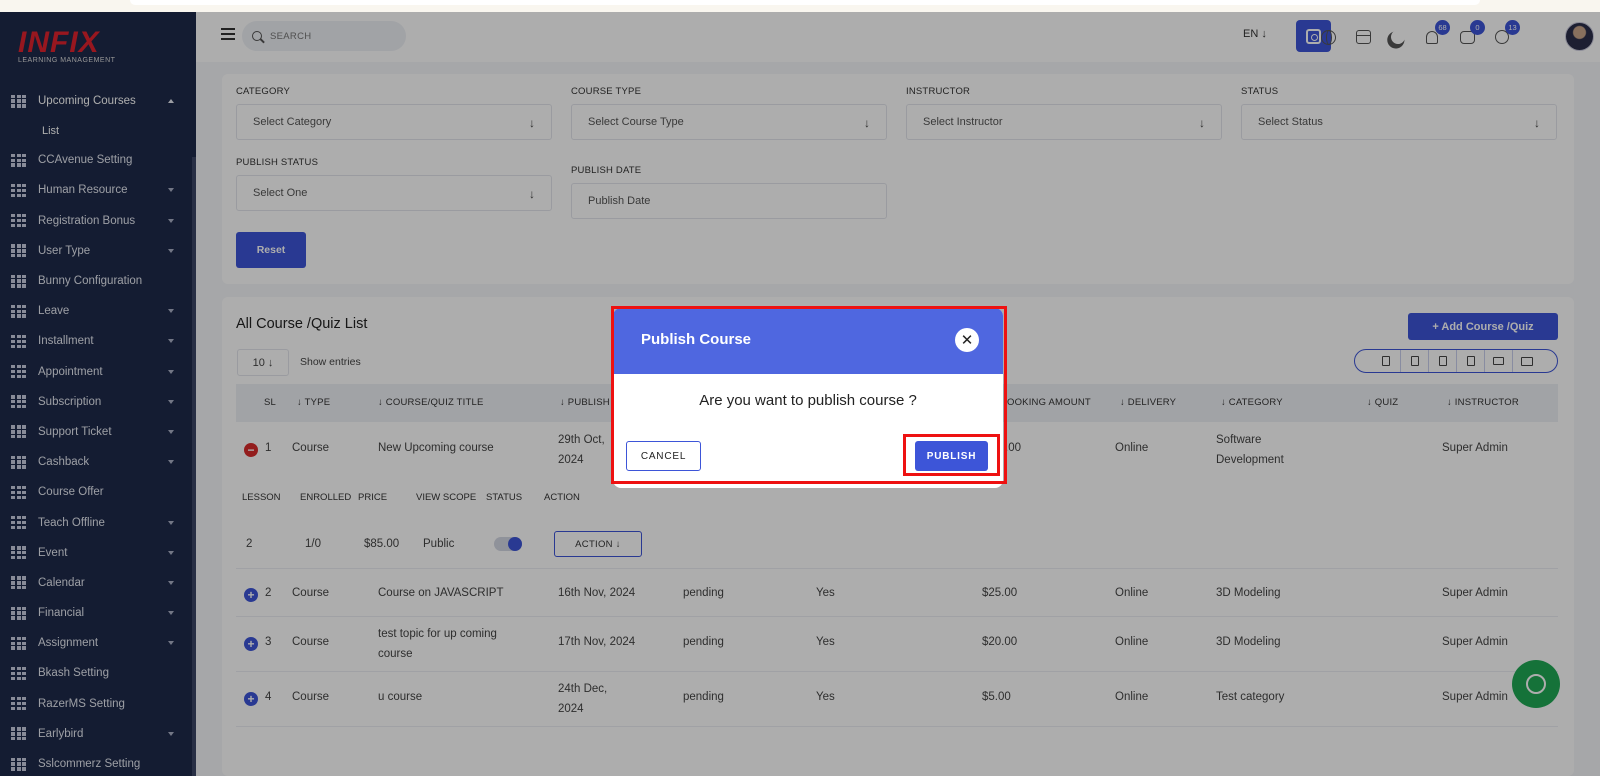 This screenshot has height=776, width=1600. Describe the element at coordinates (951, 456) in the screenshot. I see `publish-button: PUBLISH` at that location.